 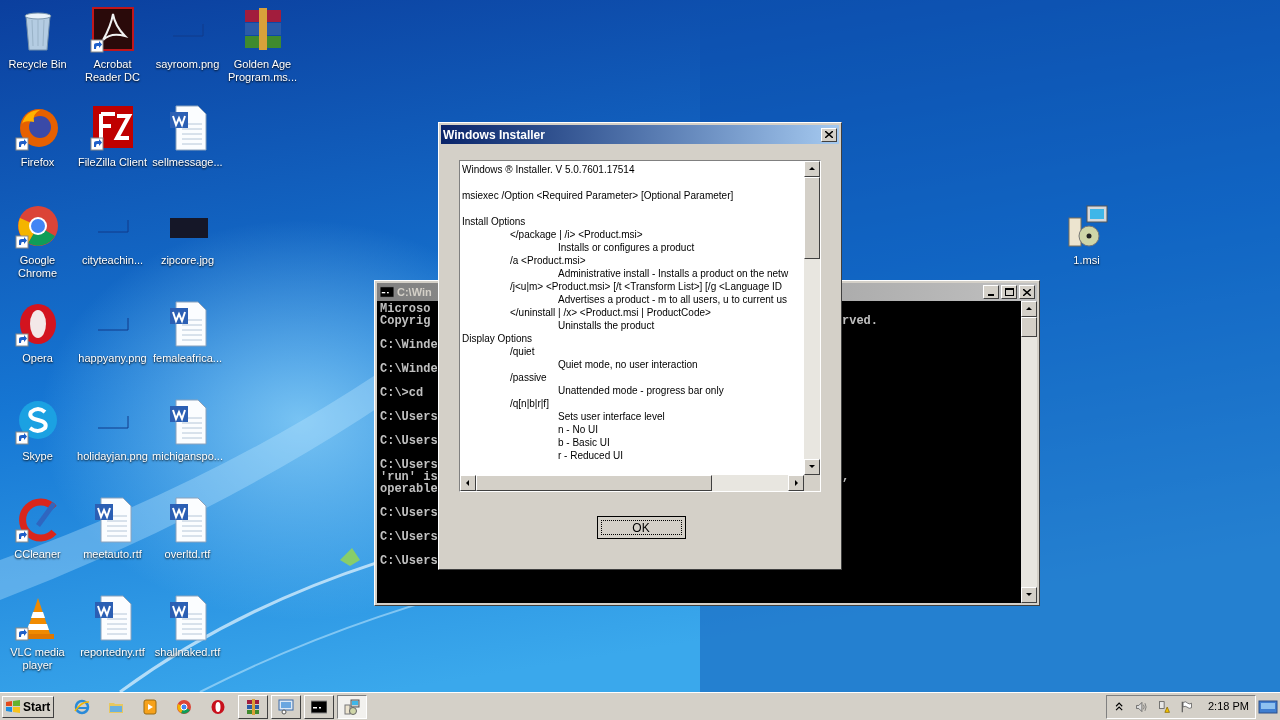 I want to click on help-text-line: b - Basic UI, so click(x=584, y=442).